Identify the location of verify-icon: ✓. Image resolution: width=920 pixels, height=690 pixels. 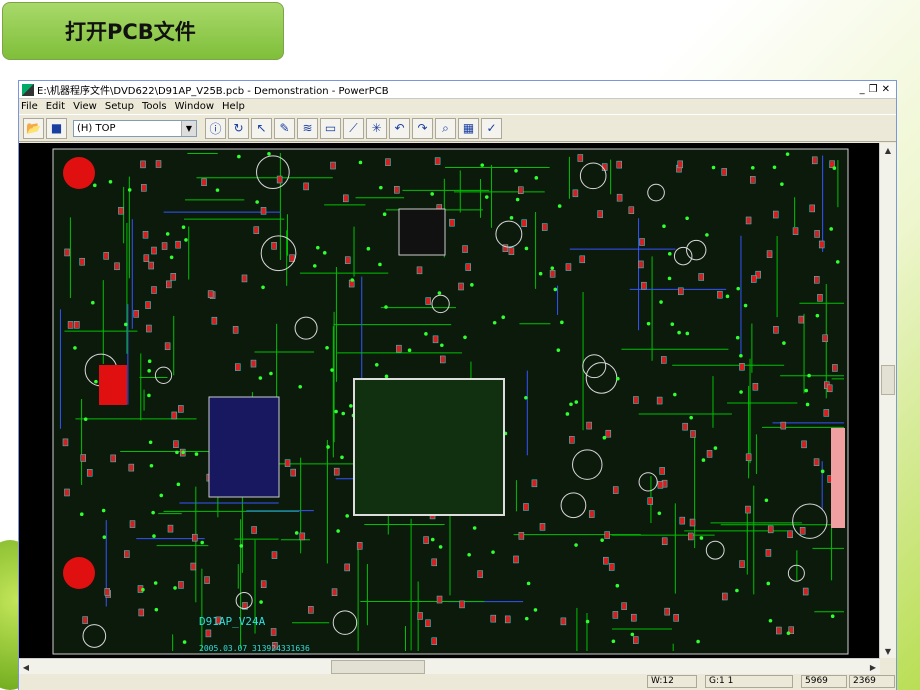
(491, 128).